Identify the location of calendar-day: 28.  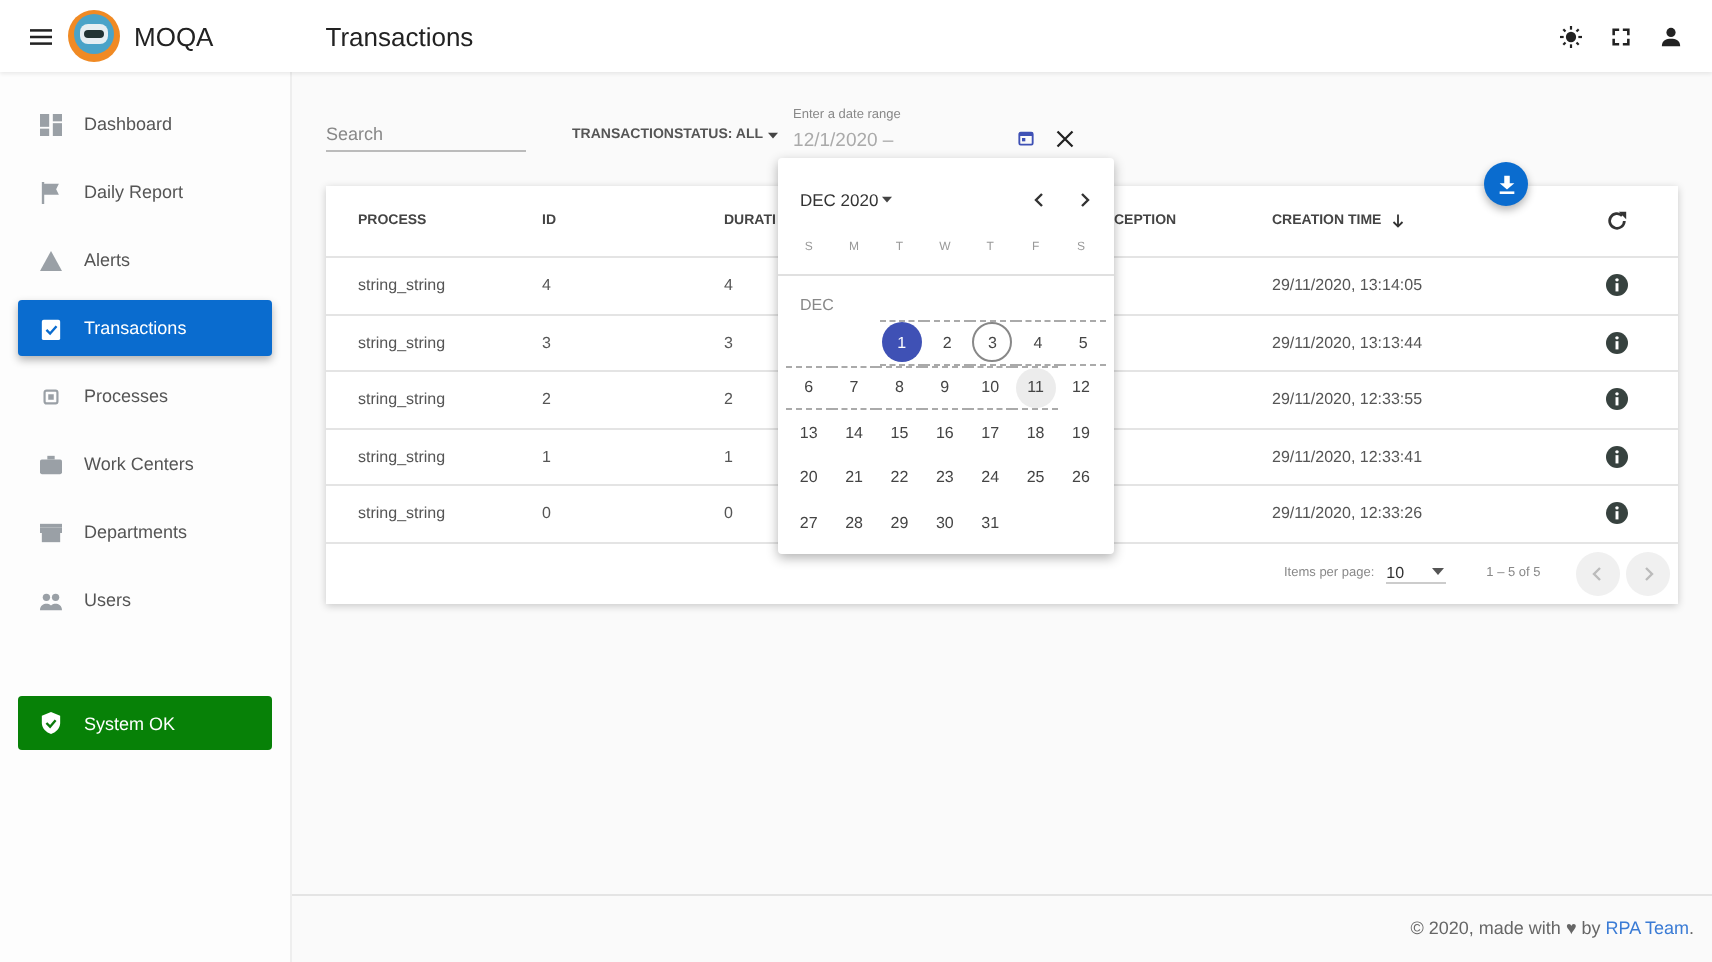
(854, 522).